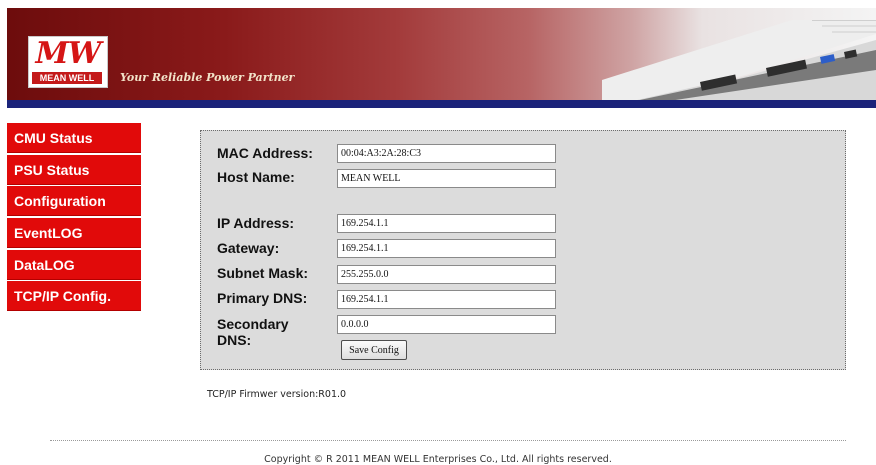 The width and height of the screenshot is (876, 465). I want to click on ip-address-field, so click(446, 223).